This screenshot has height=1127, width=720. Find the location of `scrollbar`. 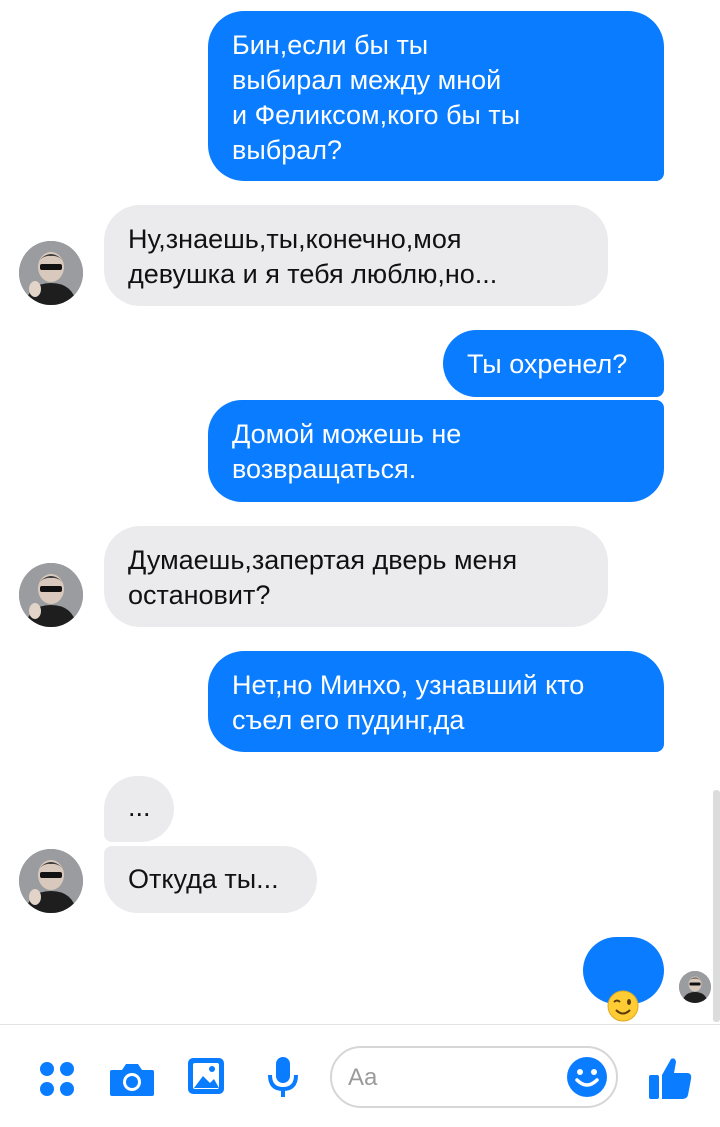

scrollbar is located at coordinates (716, 906).